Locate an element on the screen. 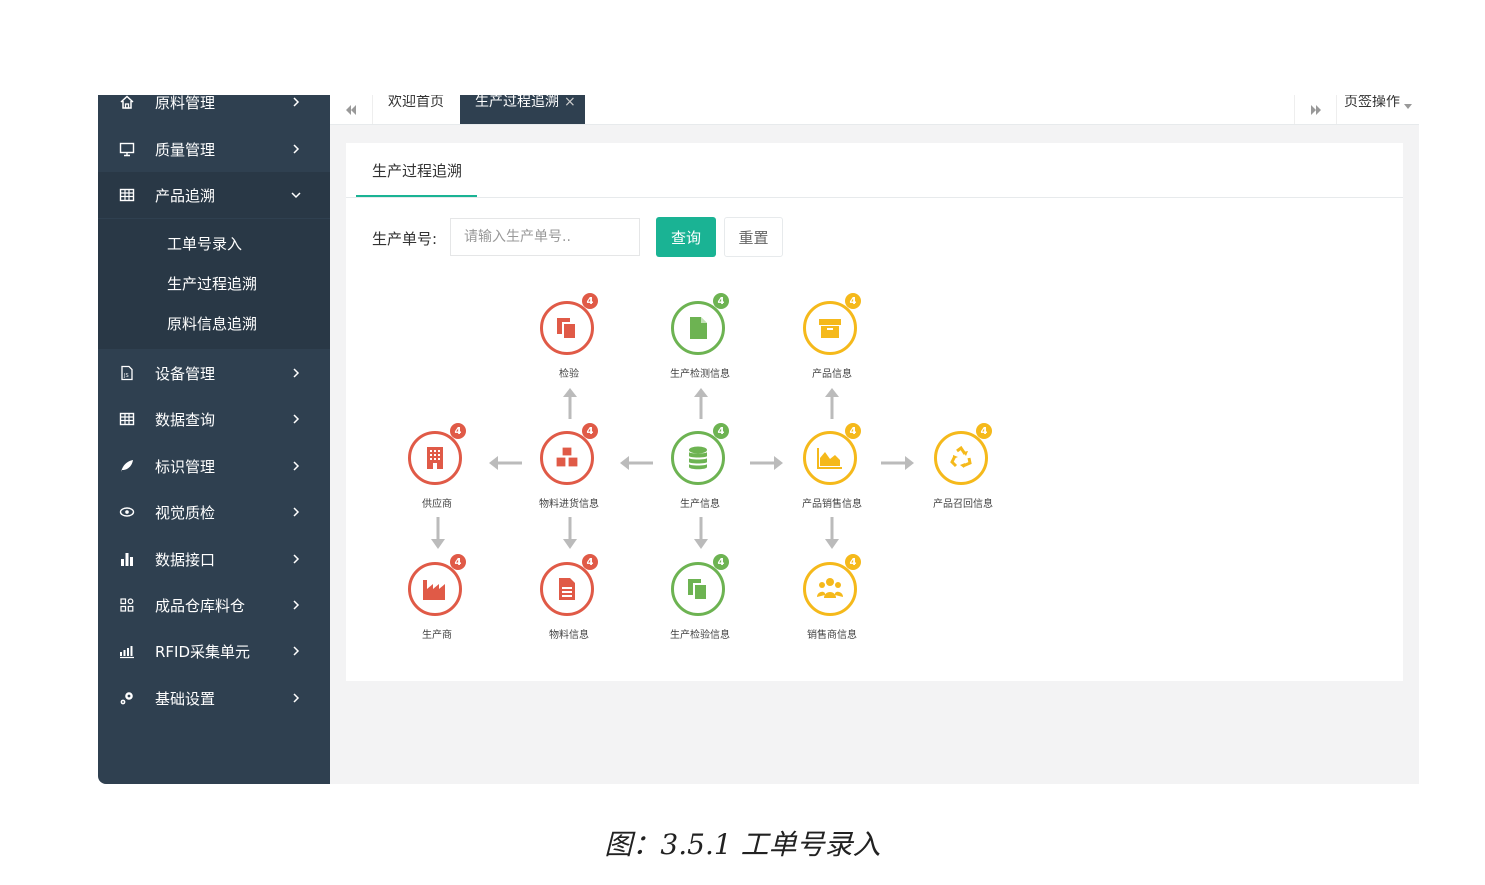 This screenshot has height=885, width=1485. area-chart-icon is located at coordinates (829, 458).